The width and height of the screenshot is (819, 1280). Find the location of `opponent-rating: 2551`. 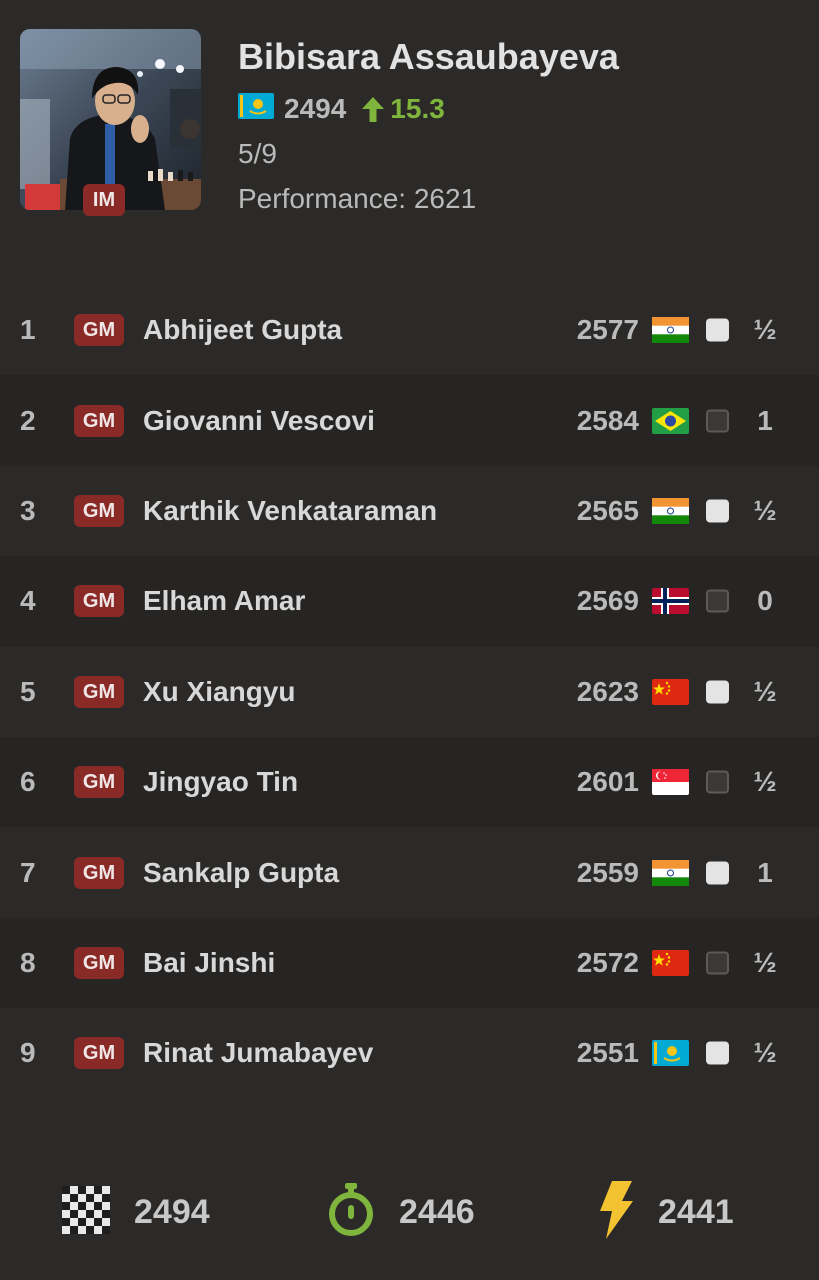

opponent-rating: 2551 is located at coordinates (607, 1053).